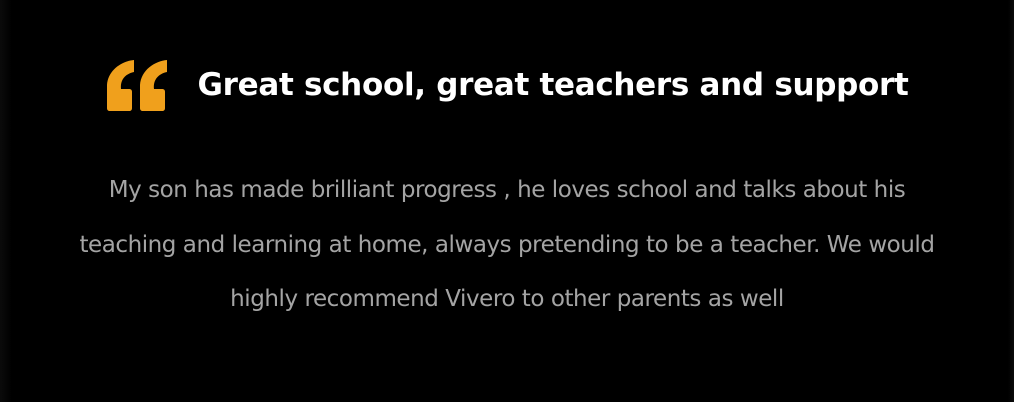 Image resolution: width=1014 pixels, height=402 pixels. What do you see at coordinates (154, 85) in the screenshot?
I see `quote-mark-right` at bounding box center [154, 85].